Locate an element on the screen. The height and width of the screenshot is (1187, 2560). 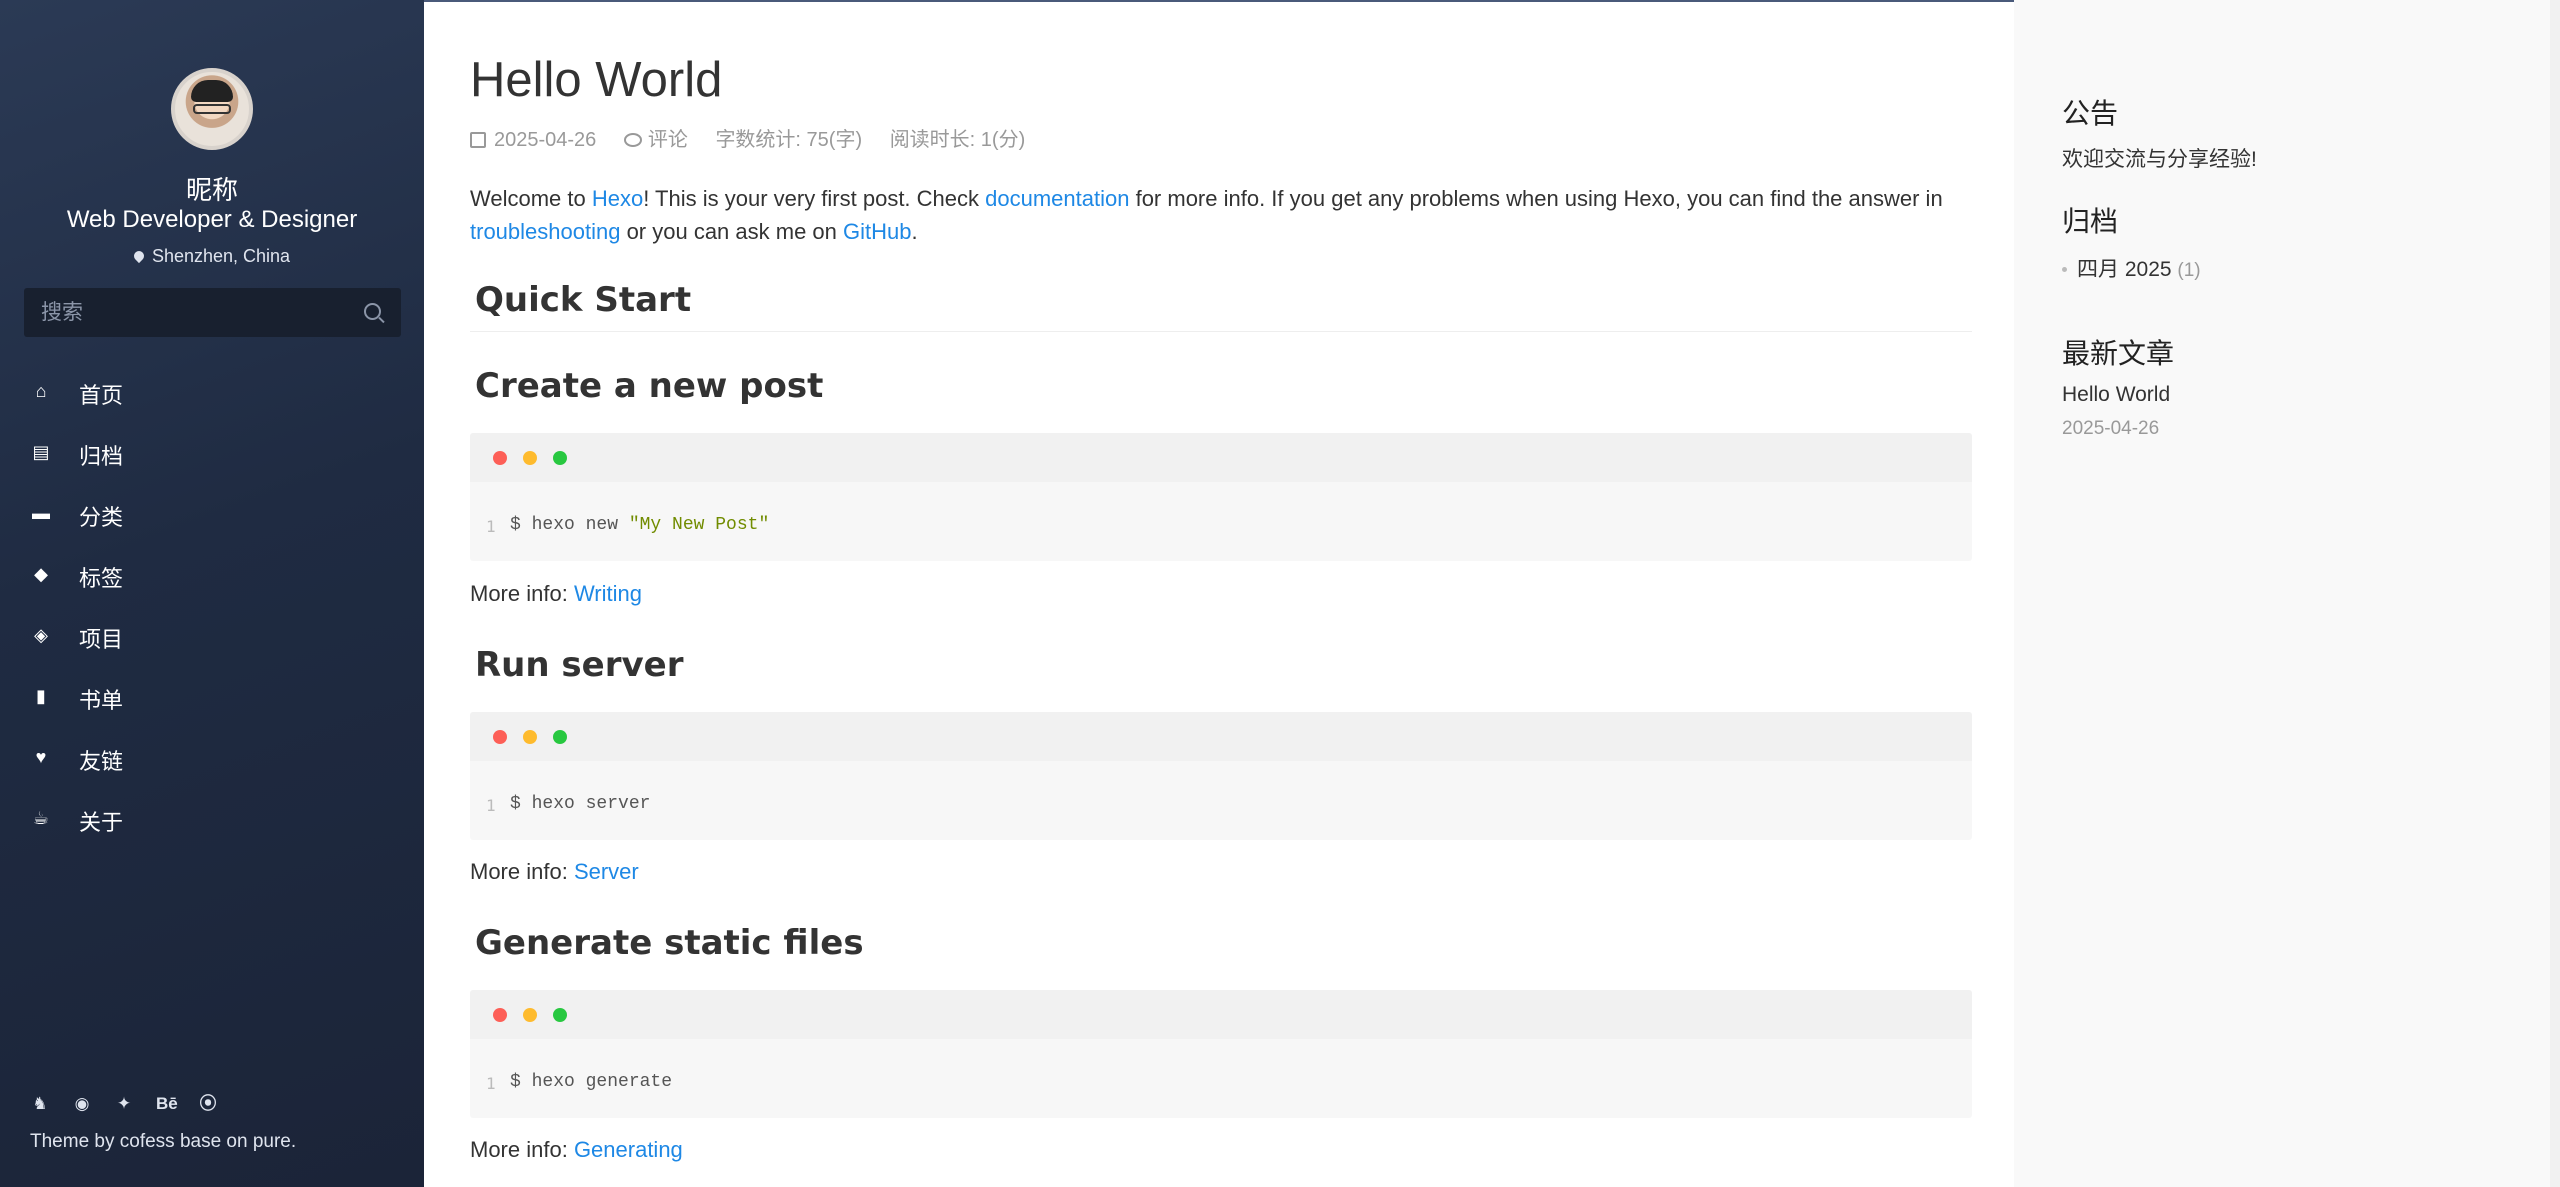
search-box is located at coordinates (212, 312).